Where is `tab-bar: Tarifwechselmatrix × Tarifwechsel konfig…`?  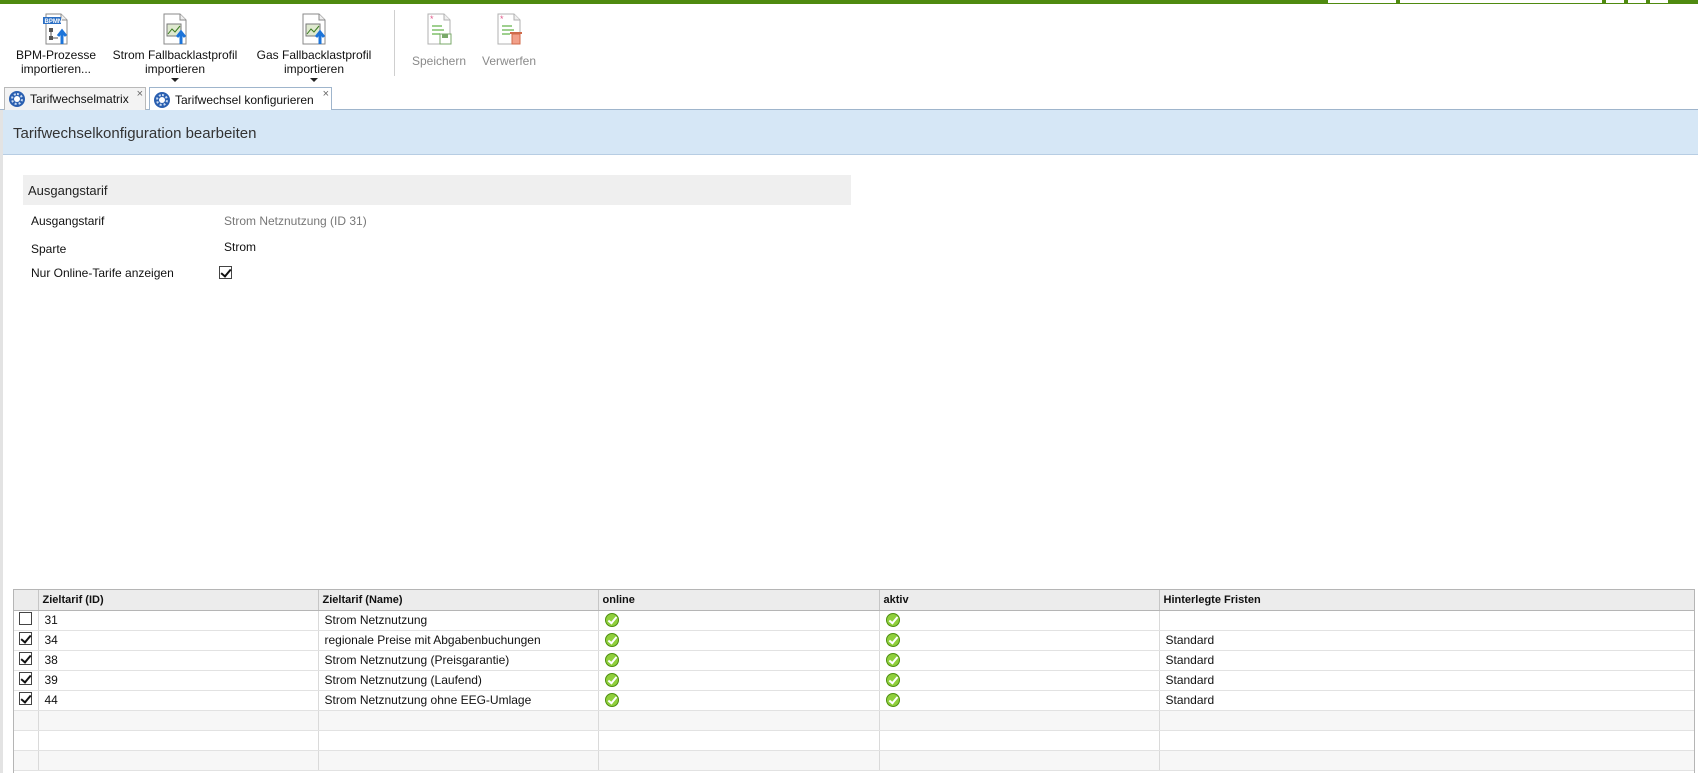 tab-bar: Tarifwechselmatrix × Tarifwechsel konfig… is located at coordinates (849, 99).